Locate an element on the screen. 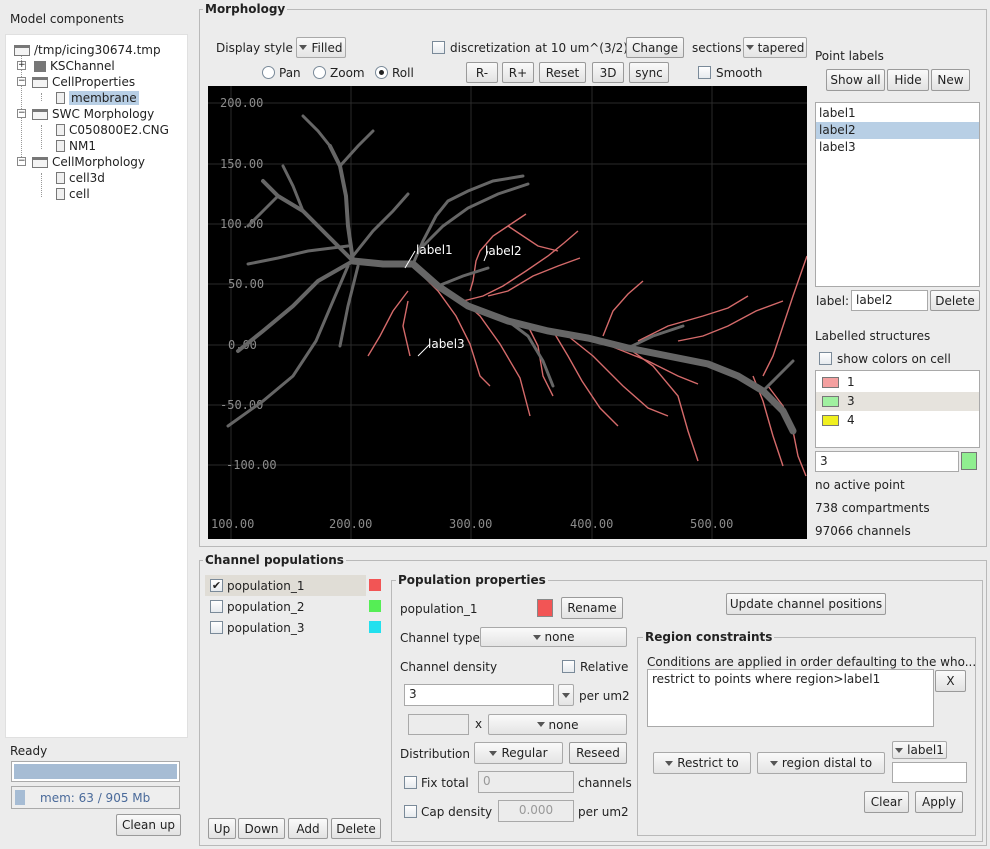 This screenshot has height=849, width=990. apply-button: Apply is located at coordinates (939, 802).